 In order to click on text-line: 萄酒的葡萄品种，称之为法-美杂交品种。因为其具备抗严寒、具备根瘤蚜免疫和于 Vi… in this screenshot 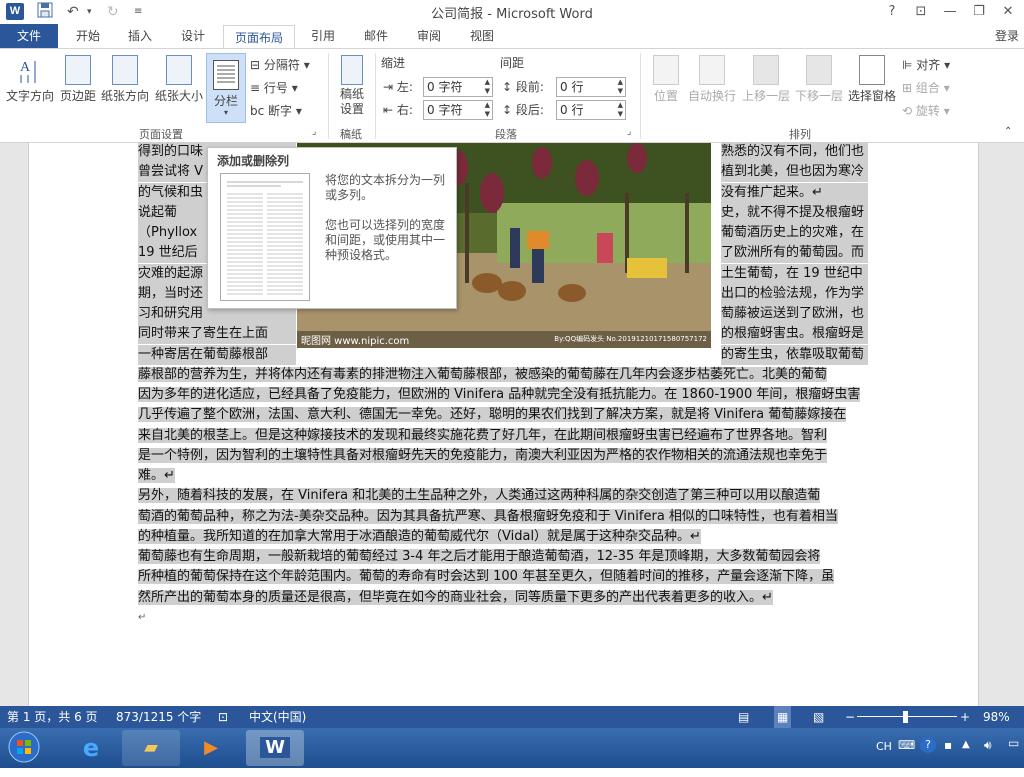, I will do `click(488, 516)`.